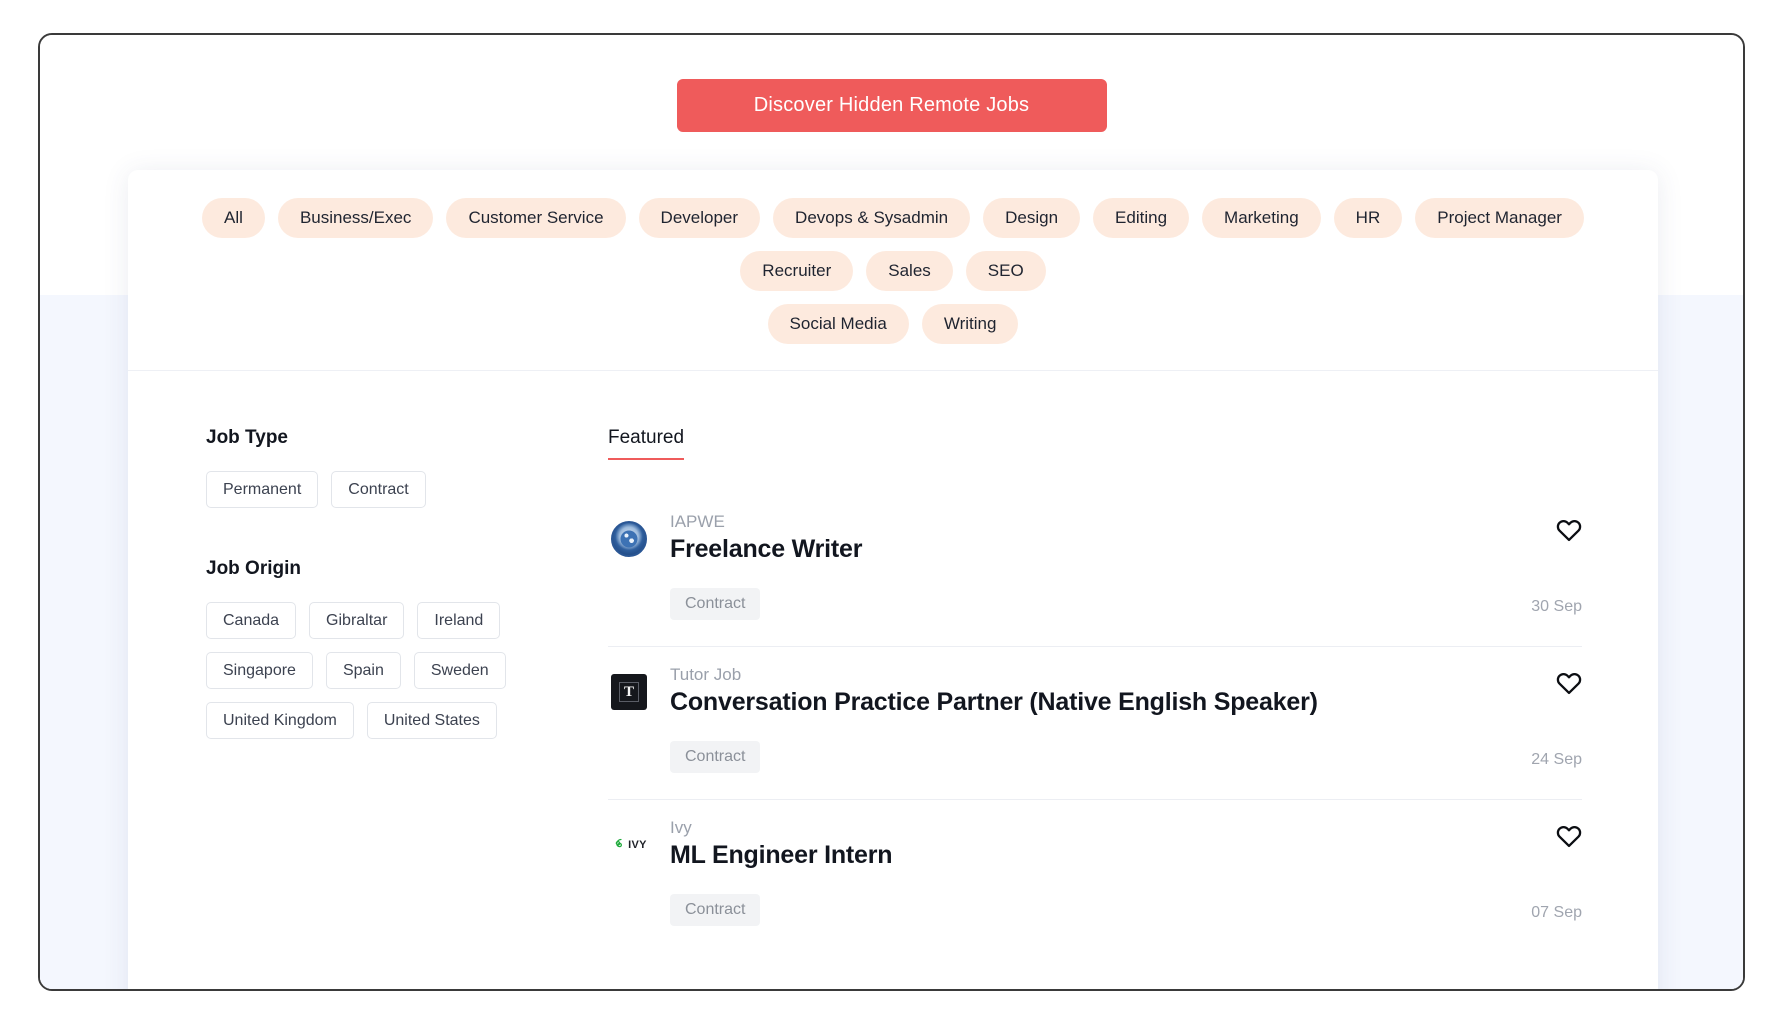 This screenshot has width=1783, height=1017. What do you see at coordinates (970, 324) in the screenshot?
I see `category-pill-writing: Writing` at bounding box center [970, 324].